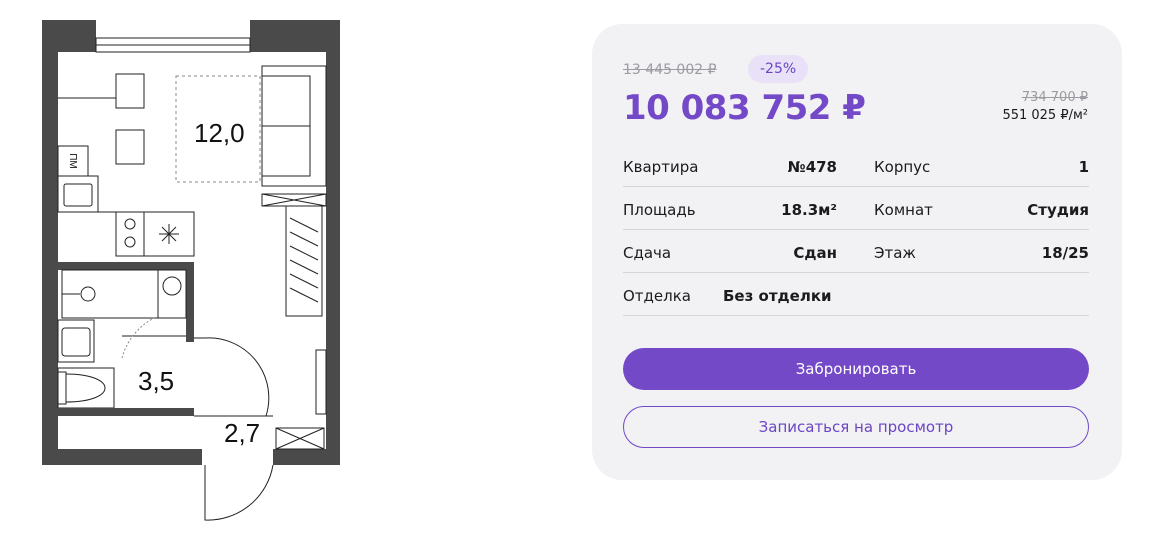  Describe the element at coordinates (778, 69) in the screenshot. I see `discount-badge: -25%` at that location.